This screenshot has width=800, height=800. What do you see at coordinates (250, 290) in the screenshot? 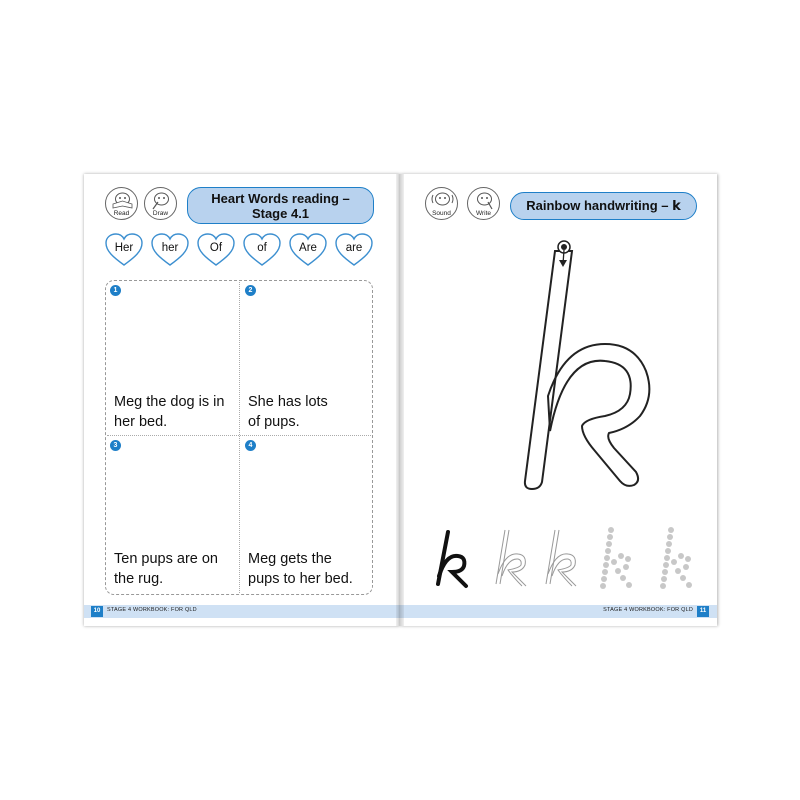
I see `panel-number-badge: 2` at bounding box center [250, 290].